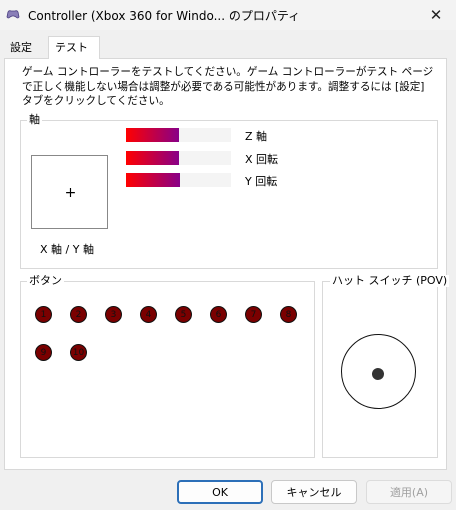 This screenshot has height=510, width=456. What do you see at coordinates (314, 492) in the screenshot?
I see `cancel-button: キャンセル` at bounding box center [314, 492].